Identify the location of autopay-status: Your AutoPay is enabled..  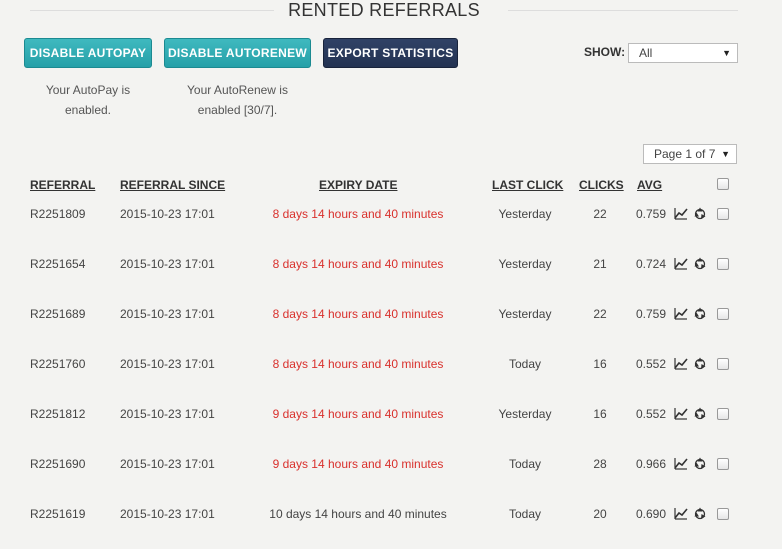
(88, 100).